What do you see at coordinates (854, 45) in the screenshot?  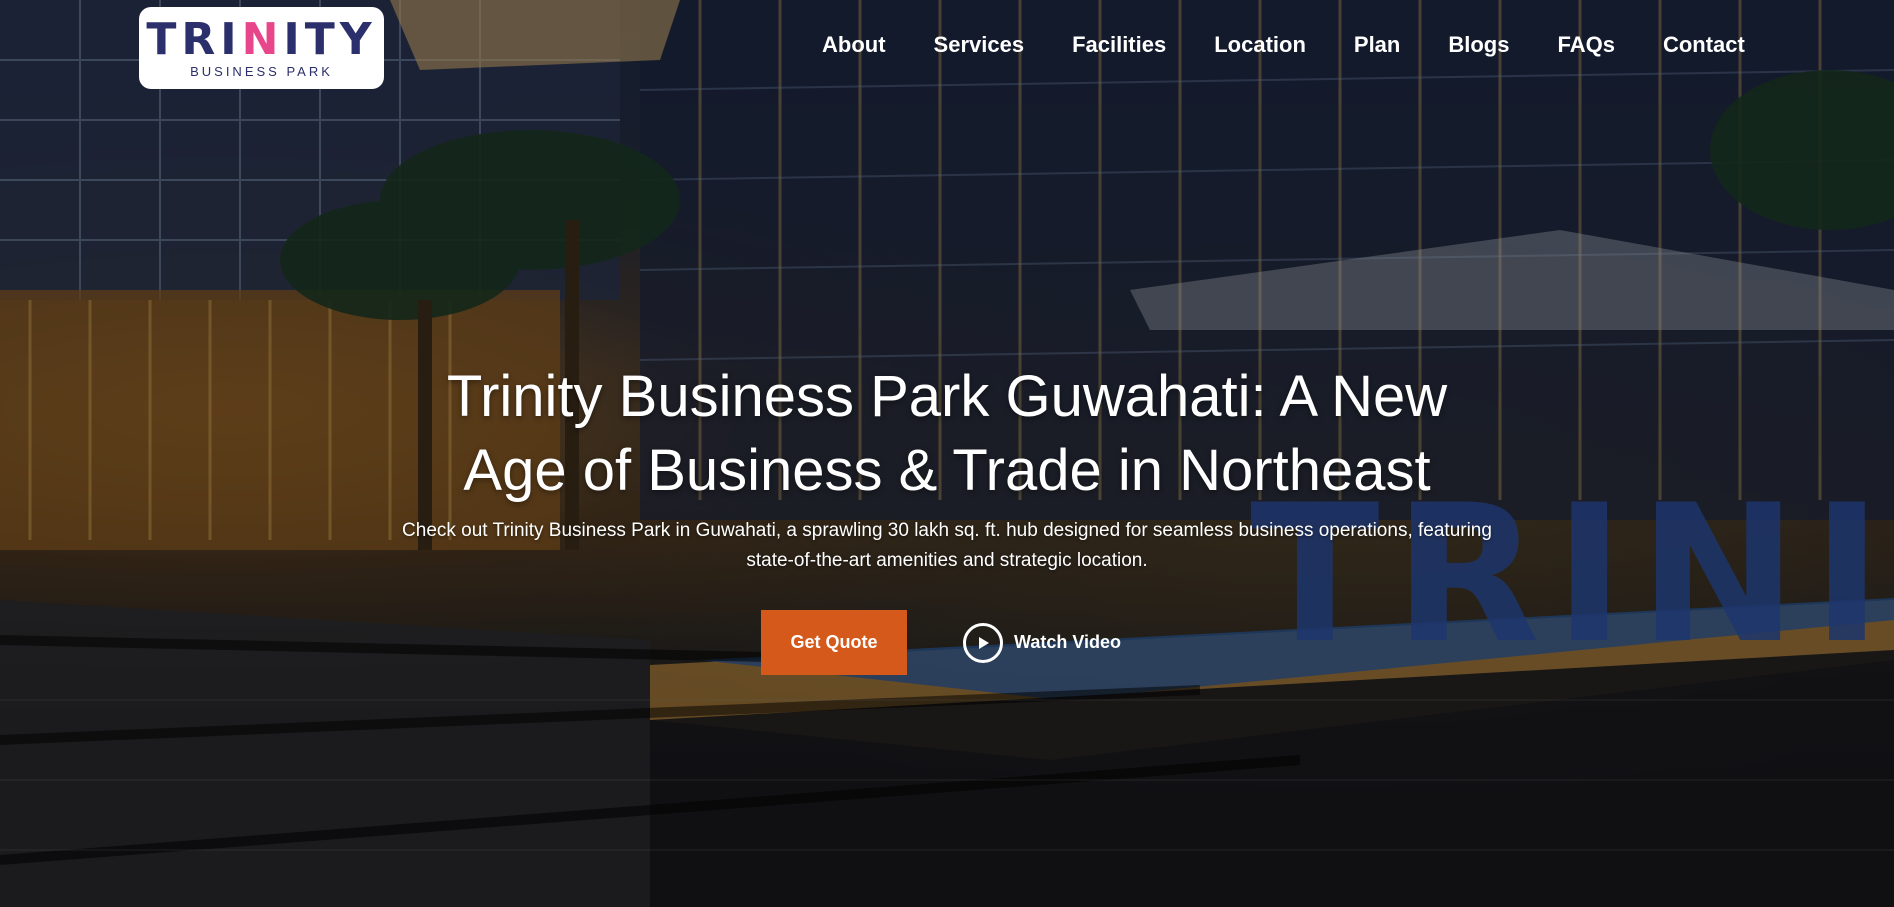 I see `nav-item-about: About` at bounding box center [854, 45].